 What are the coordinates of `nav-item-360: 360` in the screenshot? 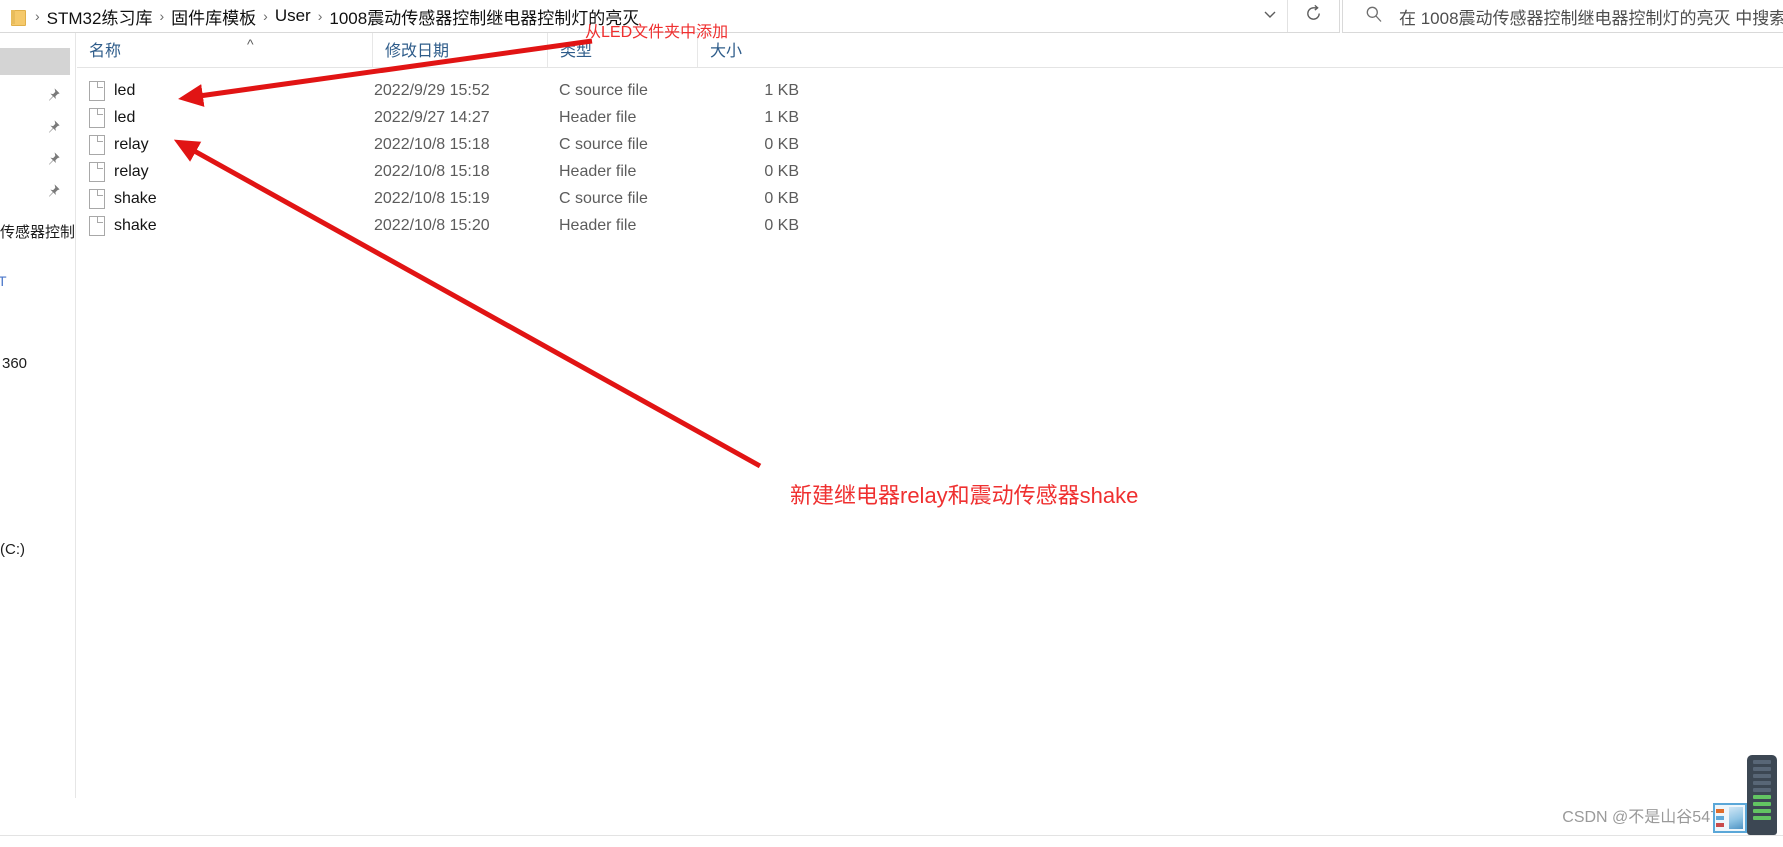 It's located at (14, 363).